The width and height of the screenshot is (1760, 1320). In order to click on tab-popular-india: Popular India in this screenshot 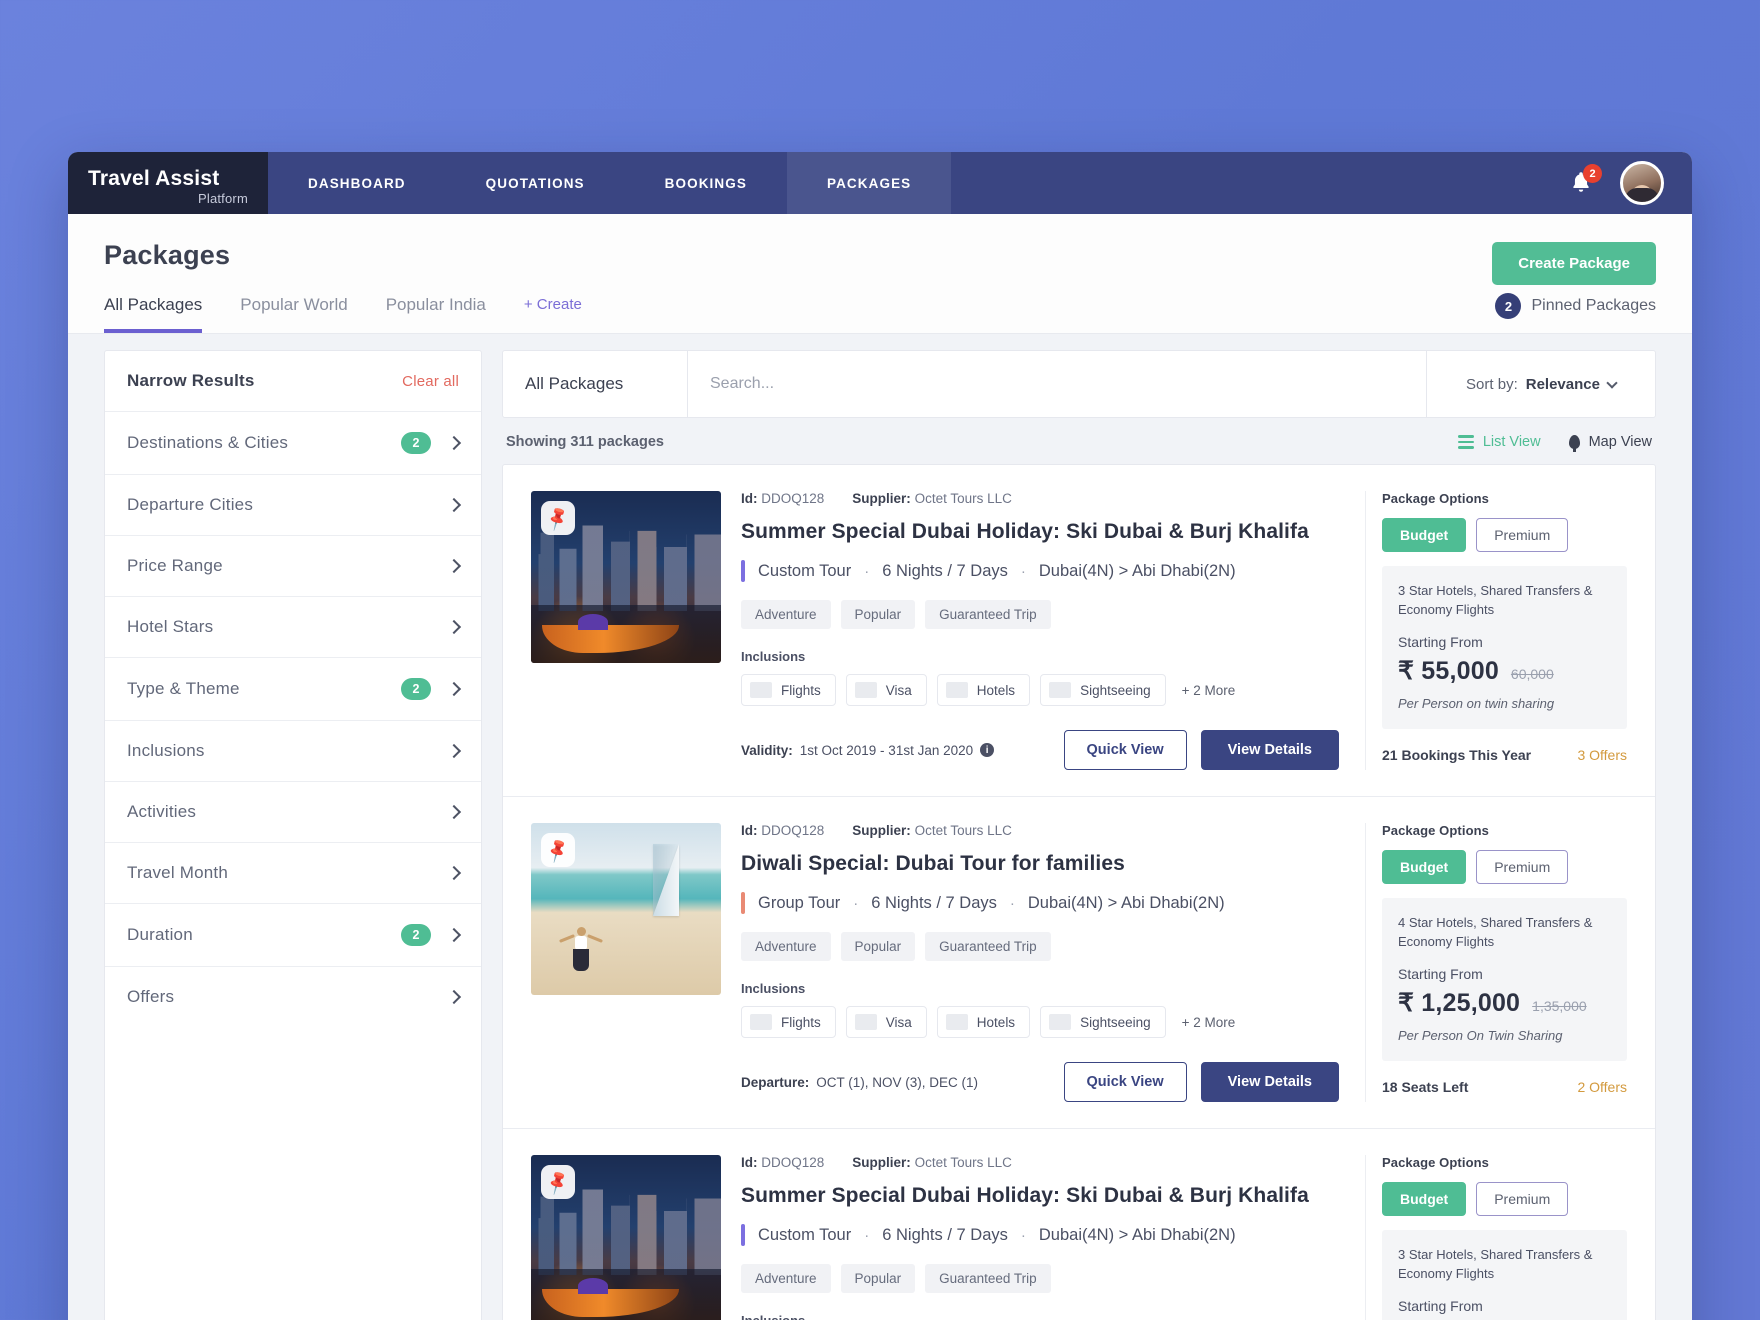, I will do `click(436, 314)`.